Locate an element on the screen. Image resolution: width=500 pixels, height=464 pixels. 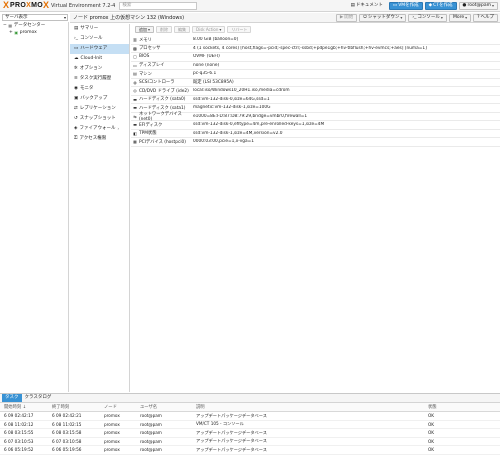
table-row: ▢ BIOS OVMF (UEFI) is located at coordinates (315, 57).